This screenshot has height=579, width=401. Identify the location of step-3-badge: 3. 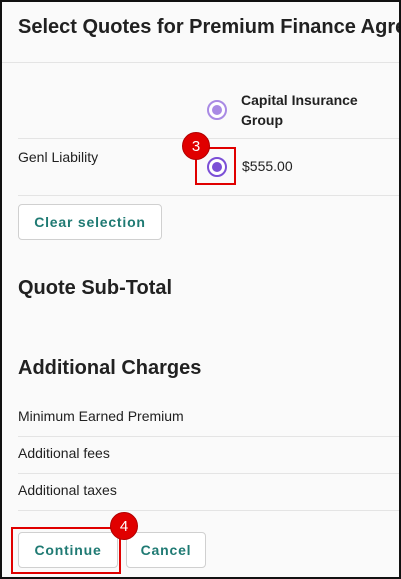
(196, 146).